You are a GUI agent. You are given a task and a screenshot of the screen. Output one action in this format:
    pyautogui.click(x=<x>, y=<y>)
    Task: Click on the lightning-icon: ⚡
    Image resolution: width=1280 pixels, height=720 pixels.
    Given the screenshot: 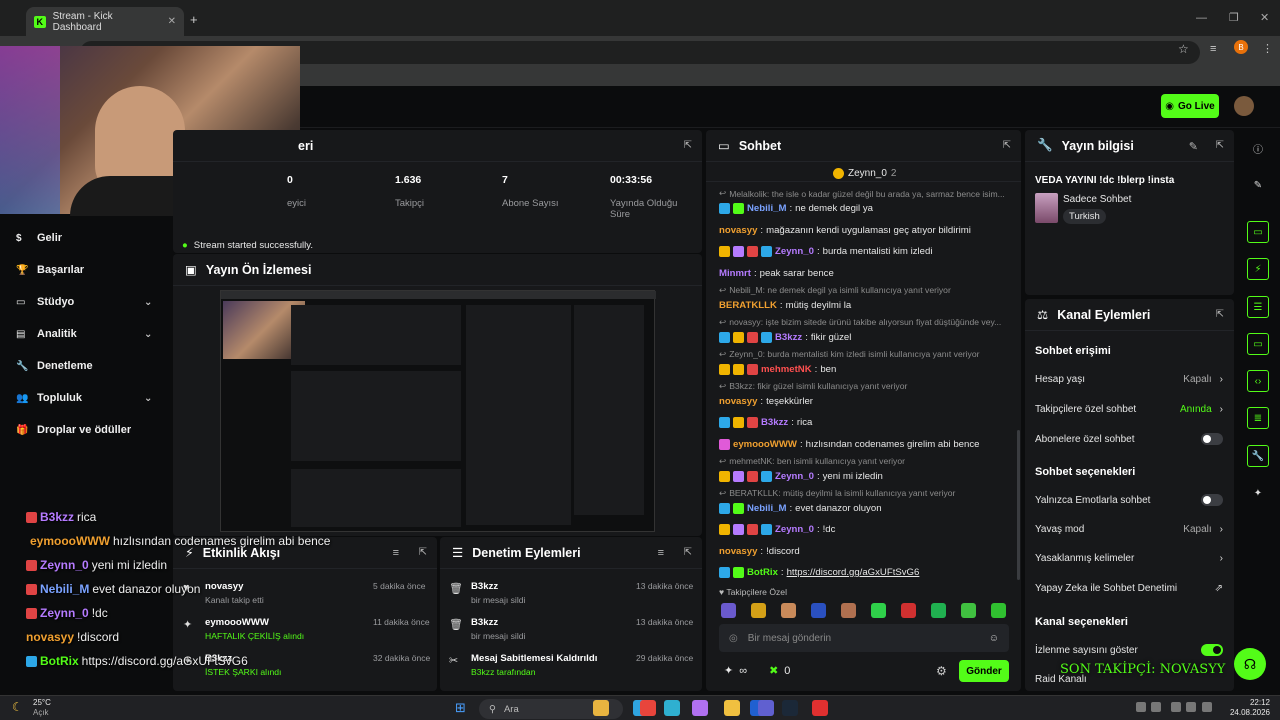 What is the action you would take?
    pyautogui.click(x=1258, y=269)
    